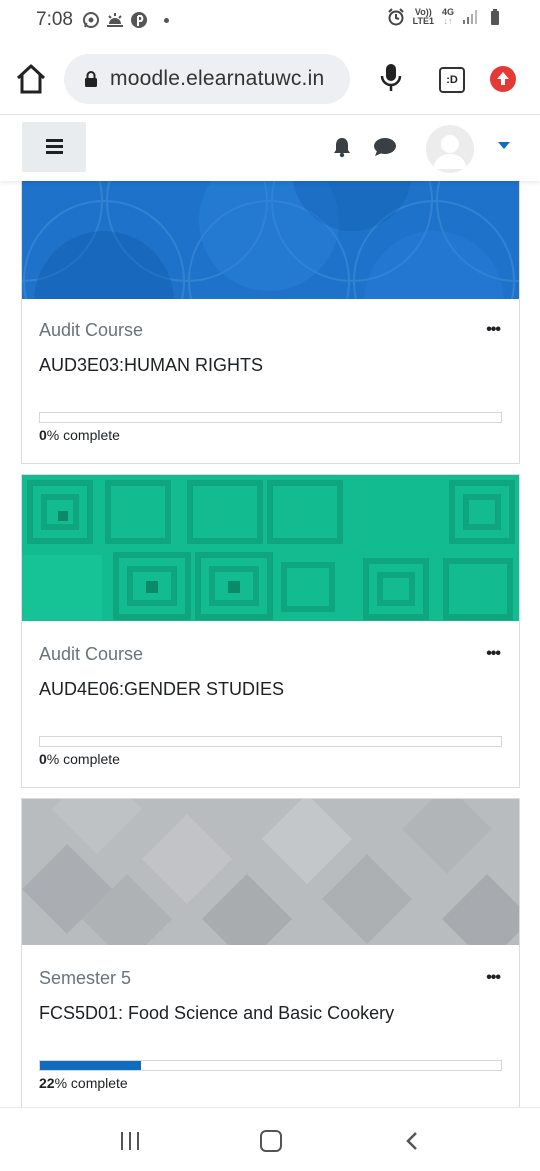 This screenshot has width=540, height=1171. I want to click on home-icon, so click(31, 79).